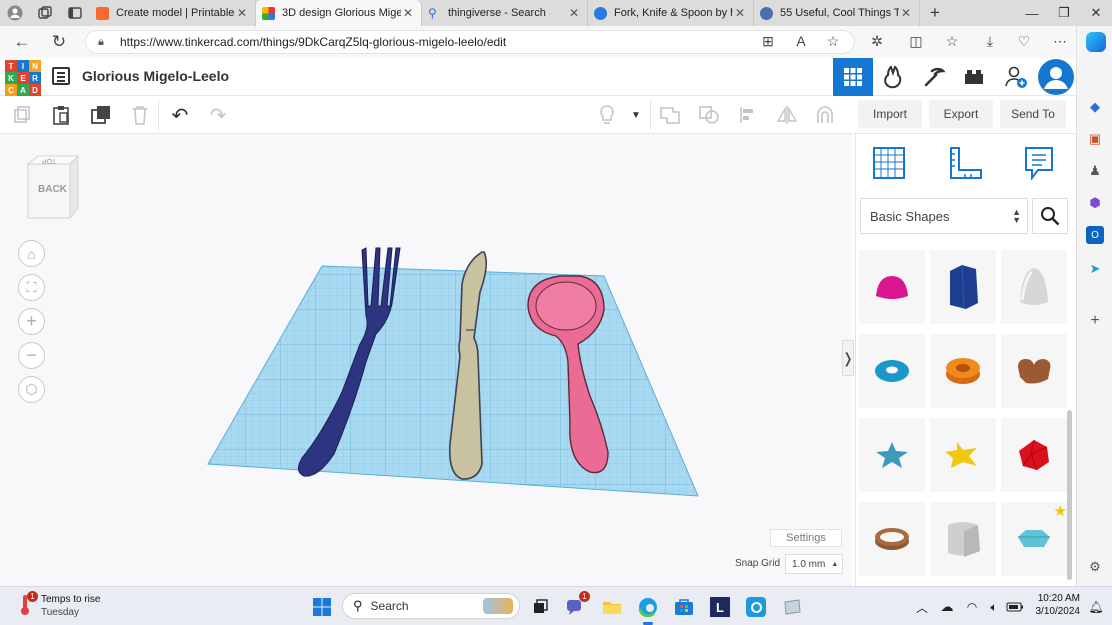  Describe the element at coordinates (806, 538) in the screenshot. I see `settings-button: Settings` at that location.